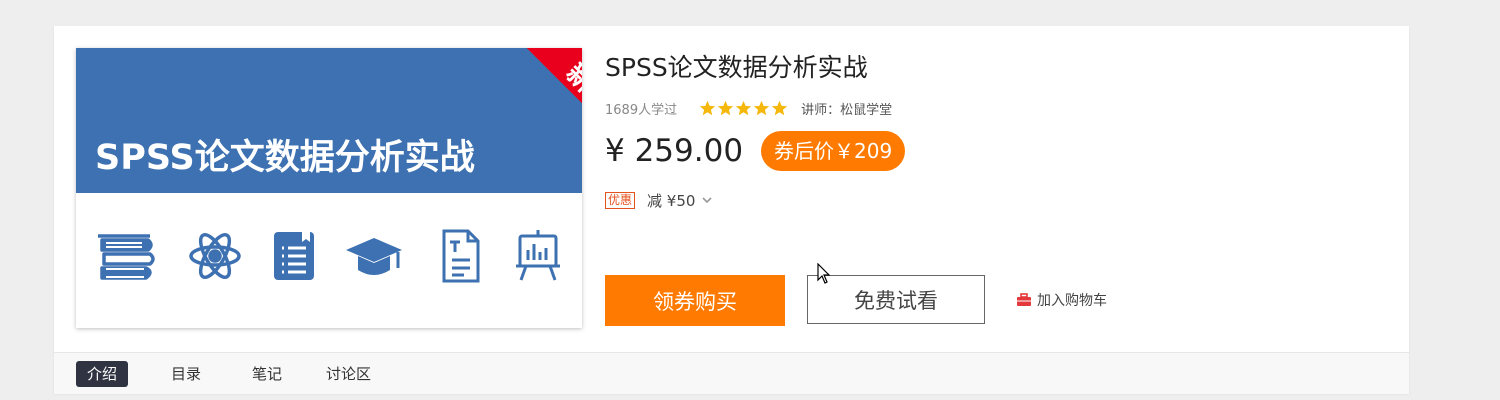 The height and width of the screenshot is (400, 1500). I want to click on tab-discussion: 讨论区, so click(348, 374).